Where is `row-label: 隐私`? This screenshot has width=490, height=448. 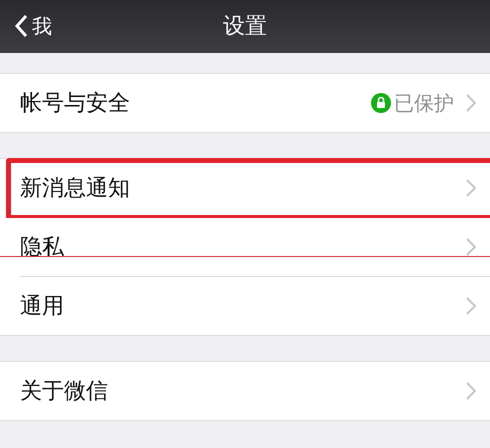
row-label: 隐私 is located at coordinates (42, 248).